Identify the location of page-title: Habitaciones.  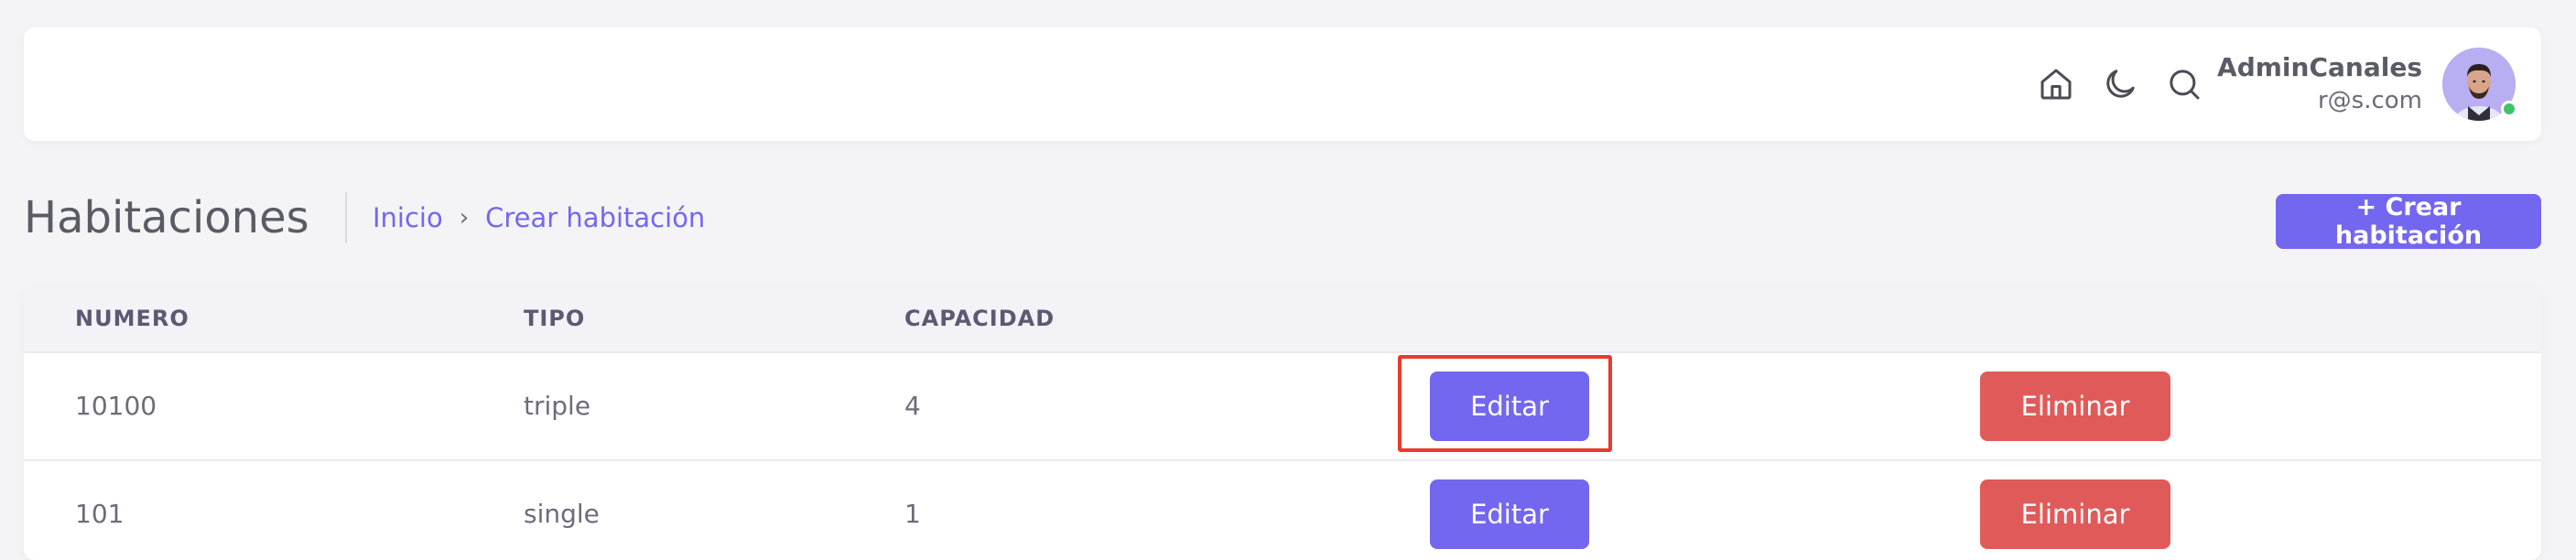
(167, 217).